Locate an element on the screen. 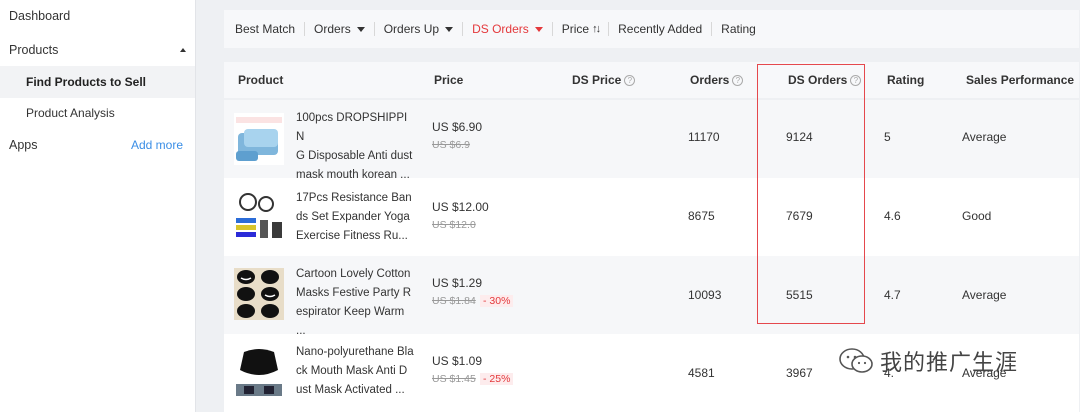 This screenshot has width=1080, height=412. sidebar-item-find-products: Find Products to Sell is located at coordinates (86, 82).